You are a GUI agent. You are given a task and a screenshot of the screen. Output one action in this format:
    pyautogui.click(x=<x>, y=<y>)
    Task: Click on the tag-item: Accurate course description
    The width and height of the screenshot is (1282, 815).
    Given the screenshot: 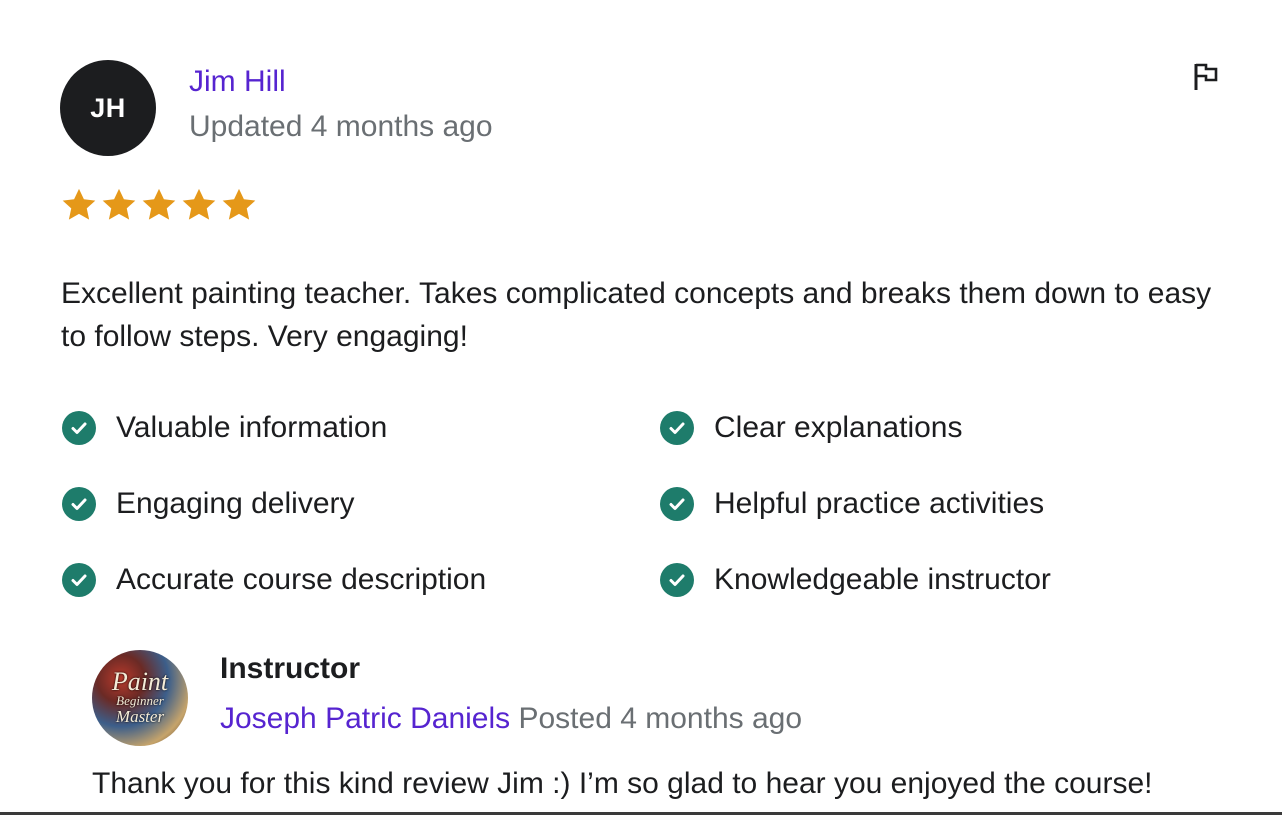 What is the action you would take?
    pyautogui.click(x=274, y=580)
    